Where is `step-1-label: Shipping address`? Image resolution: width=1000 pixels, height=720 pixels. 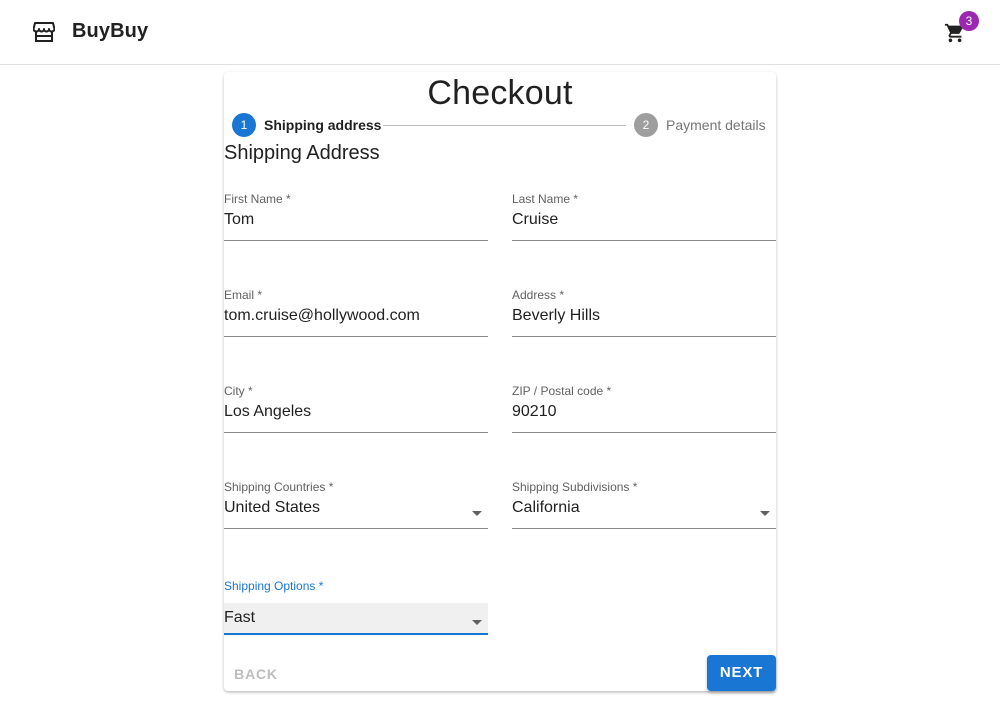 step-1-label: Shipping address is located at coordinates (323, 125).